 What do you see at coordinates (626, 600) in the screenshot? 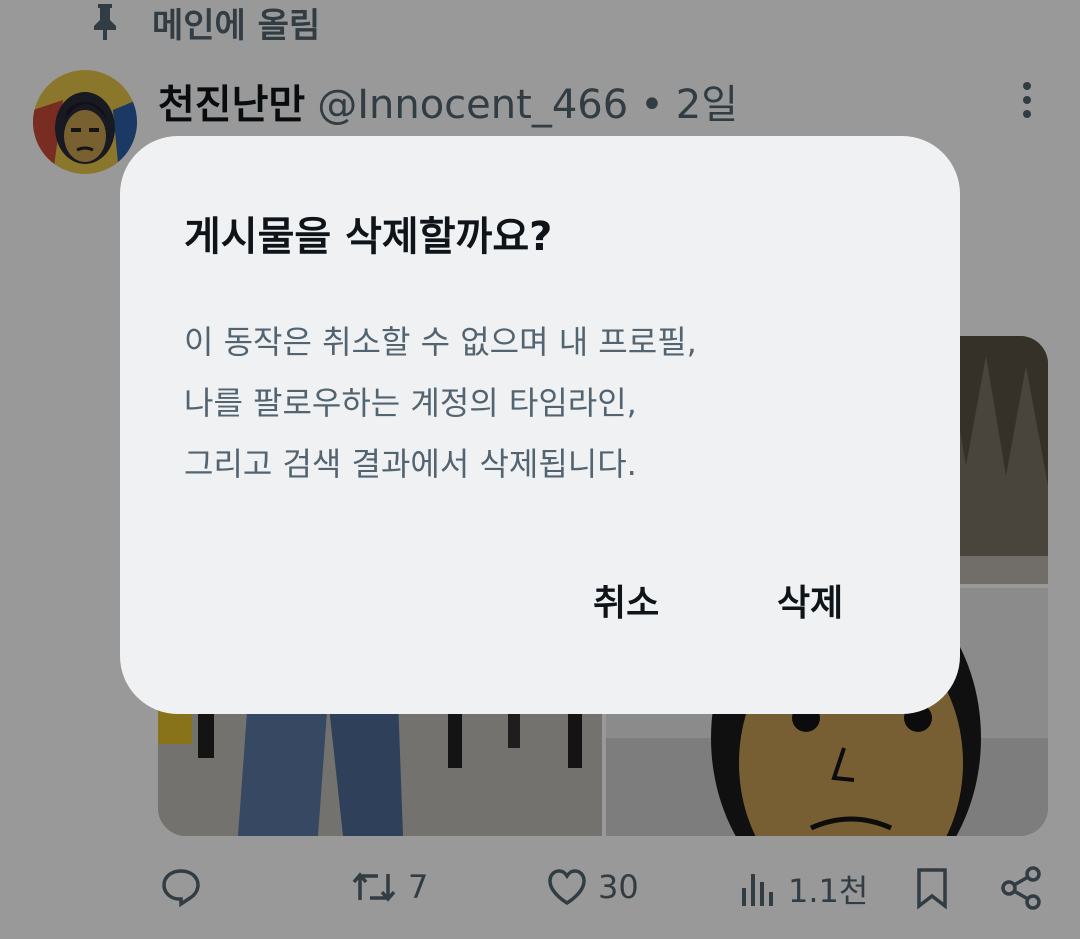
I see `cancel-button: 취소` at bounding box center [626, 600].